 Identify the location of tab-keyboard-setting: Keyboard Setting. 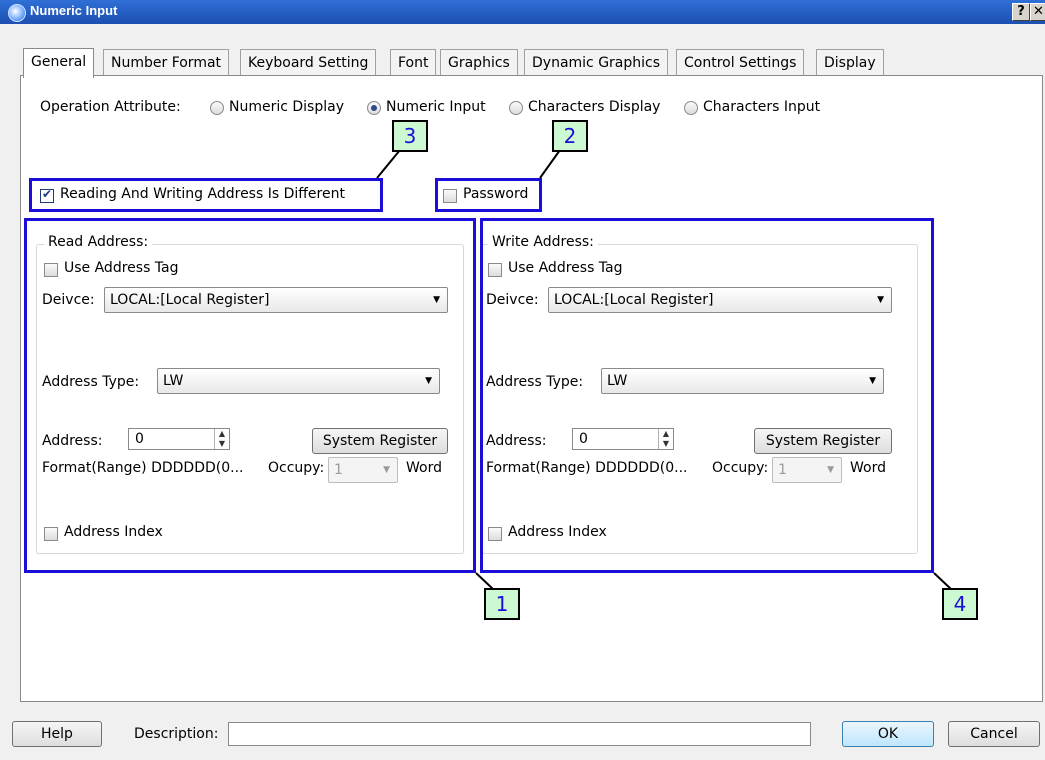
(308, 62).